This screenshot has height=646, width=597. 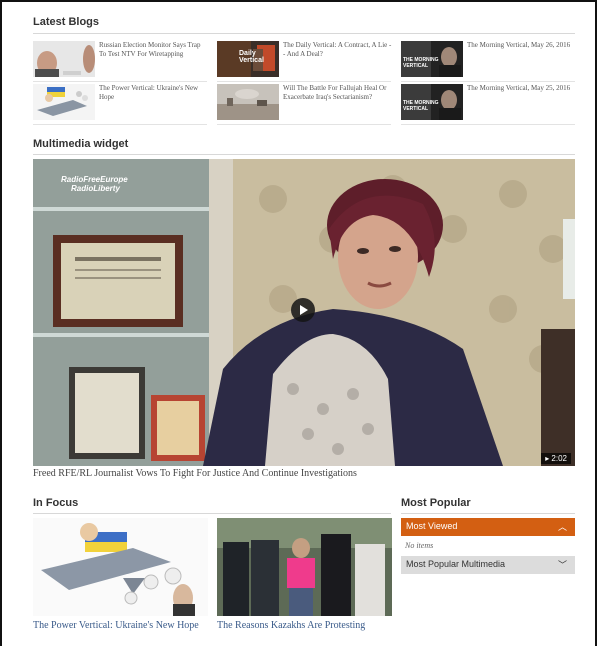 I want to click on thumb-text: Vertical, so click(x=251, y=60).